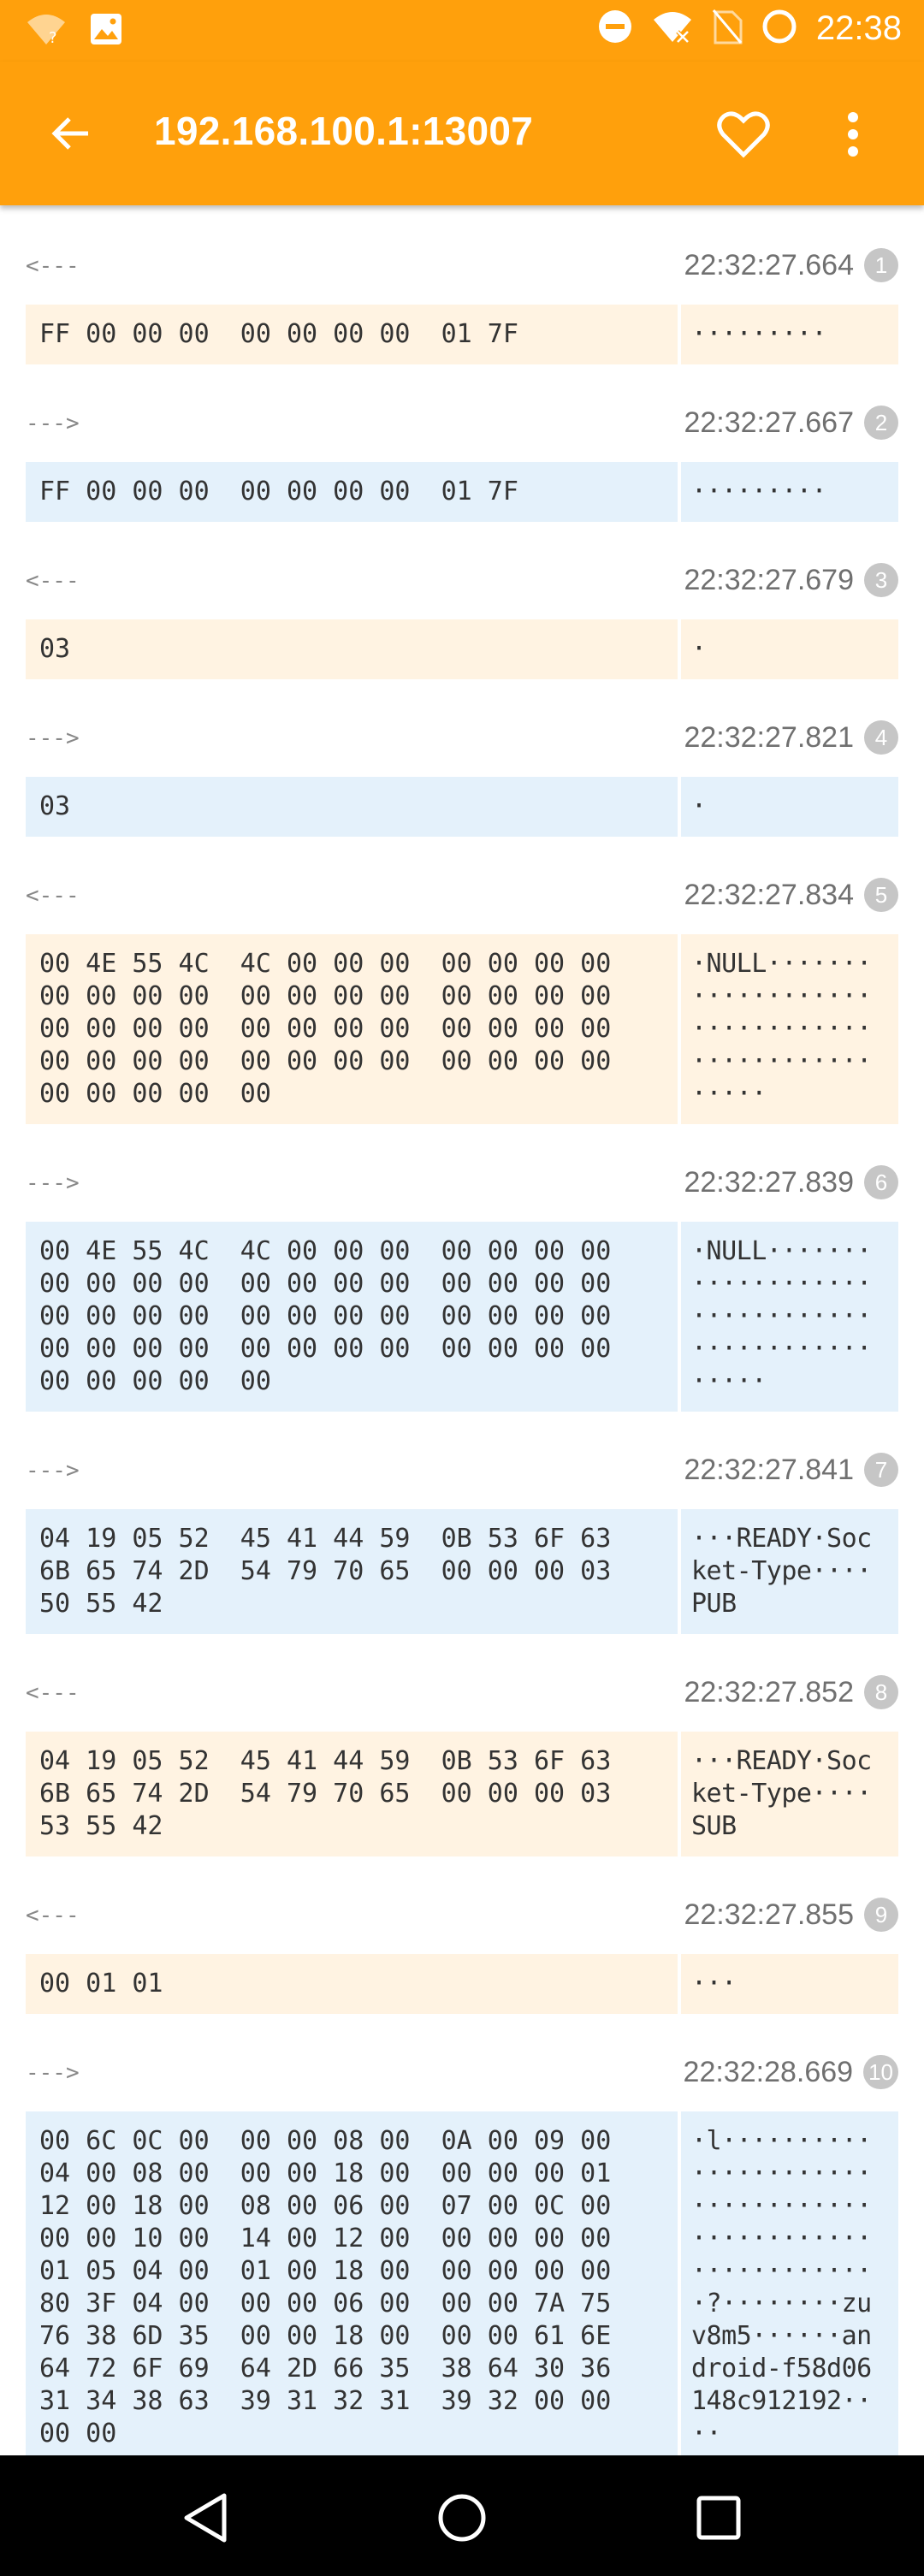  Describe the element at coordinates (881, 1470) in the screenshot. I see `message-index-badge: 7` at that location.